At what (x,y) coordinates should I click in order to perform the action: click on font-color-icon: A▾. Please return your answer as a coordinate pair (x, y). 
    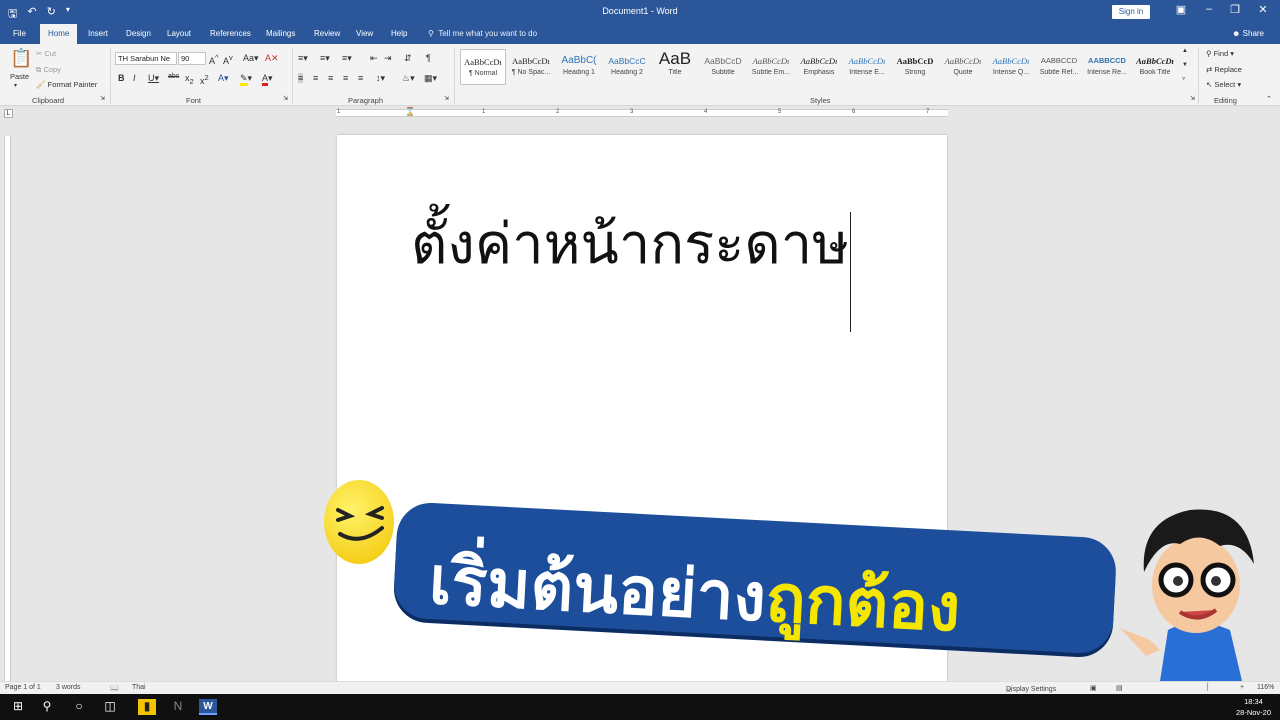
    Looking at the image, I should click on (267, 79).